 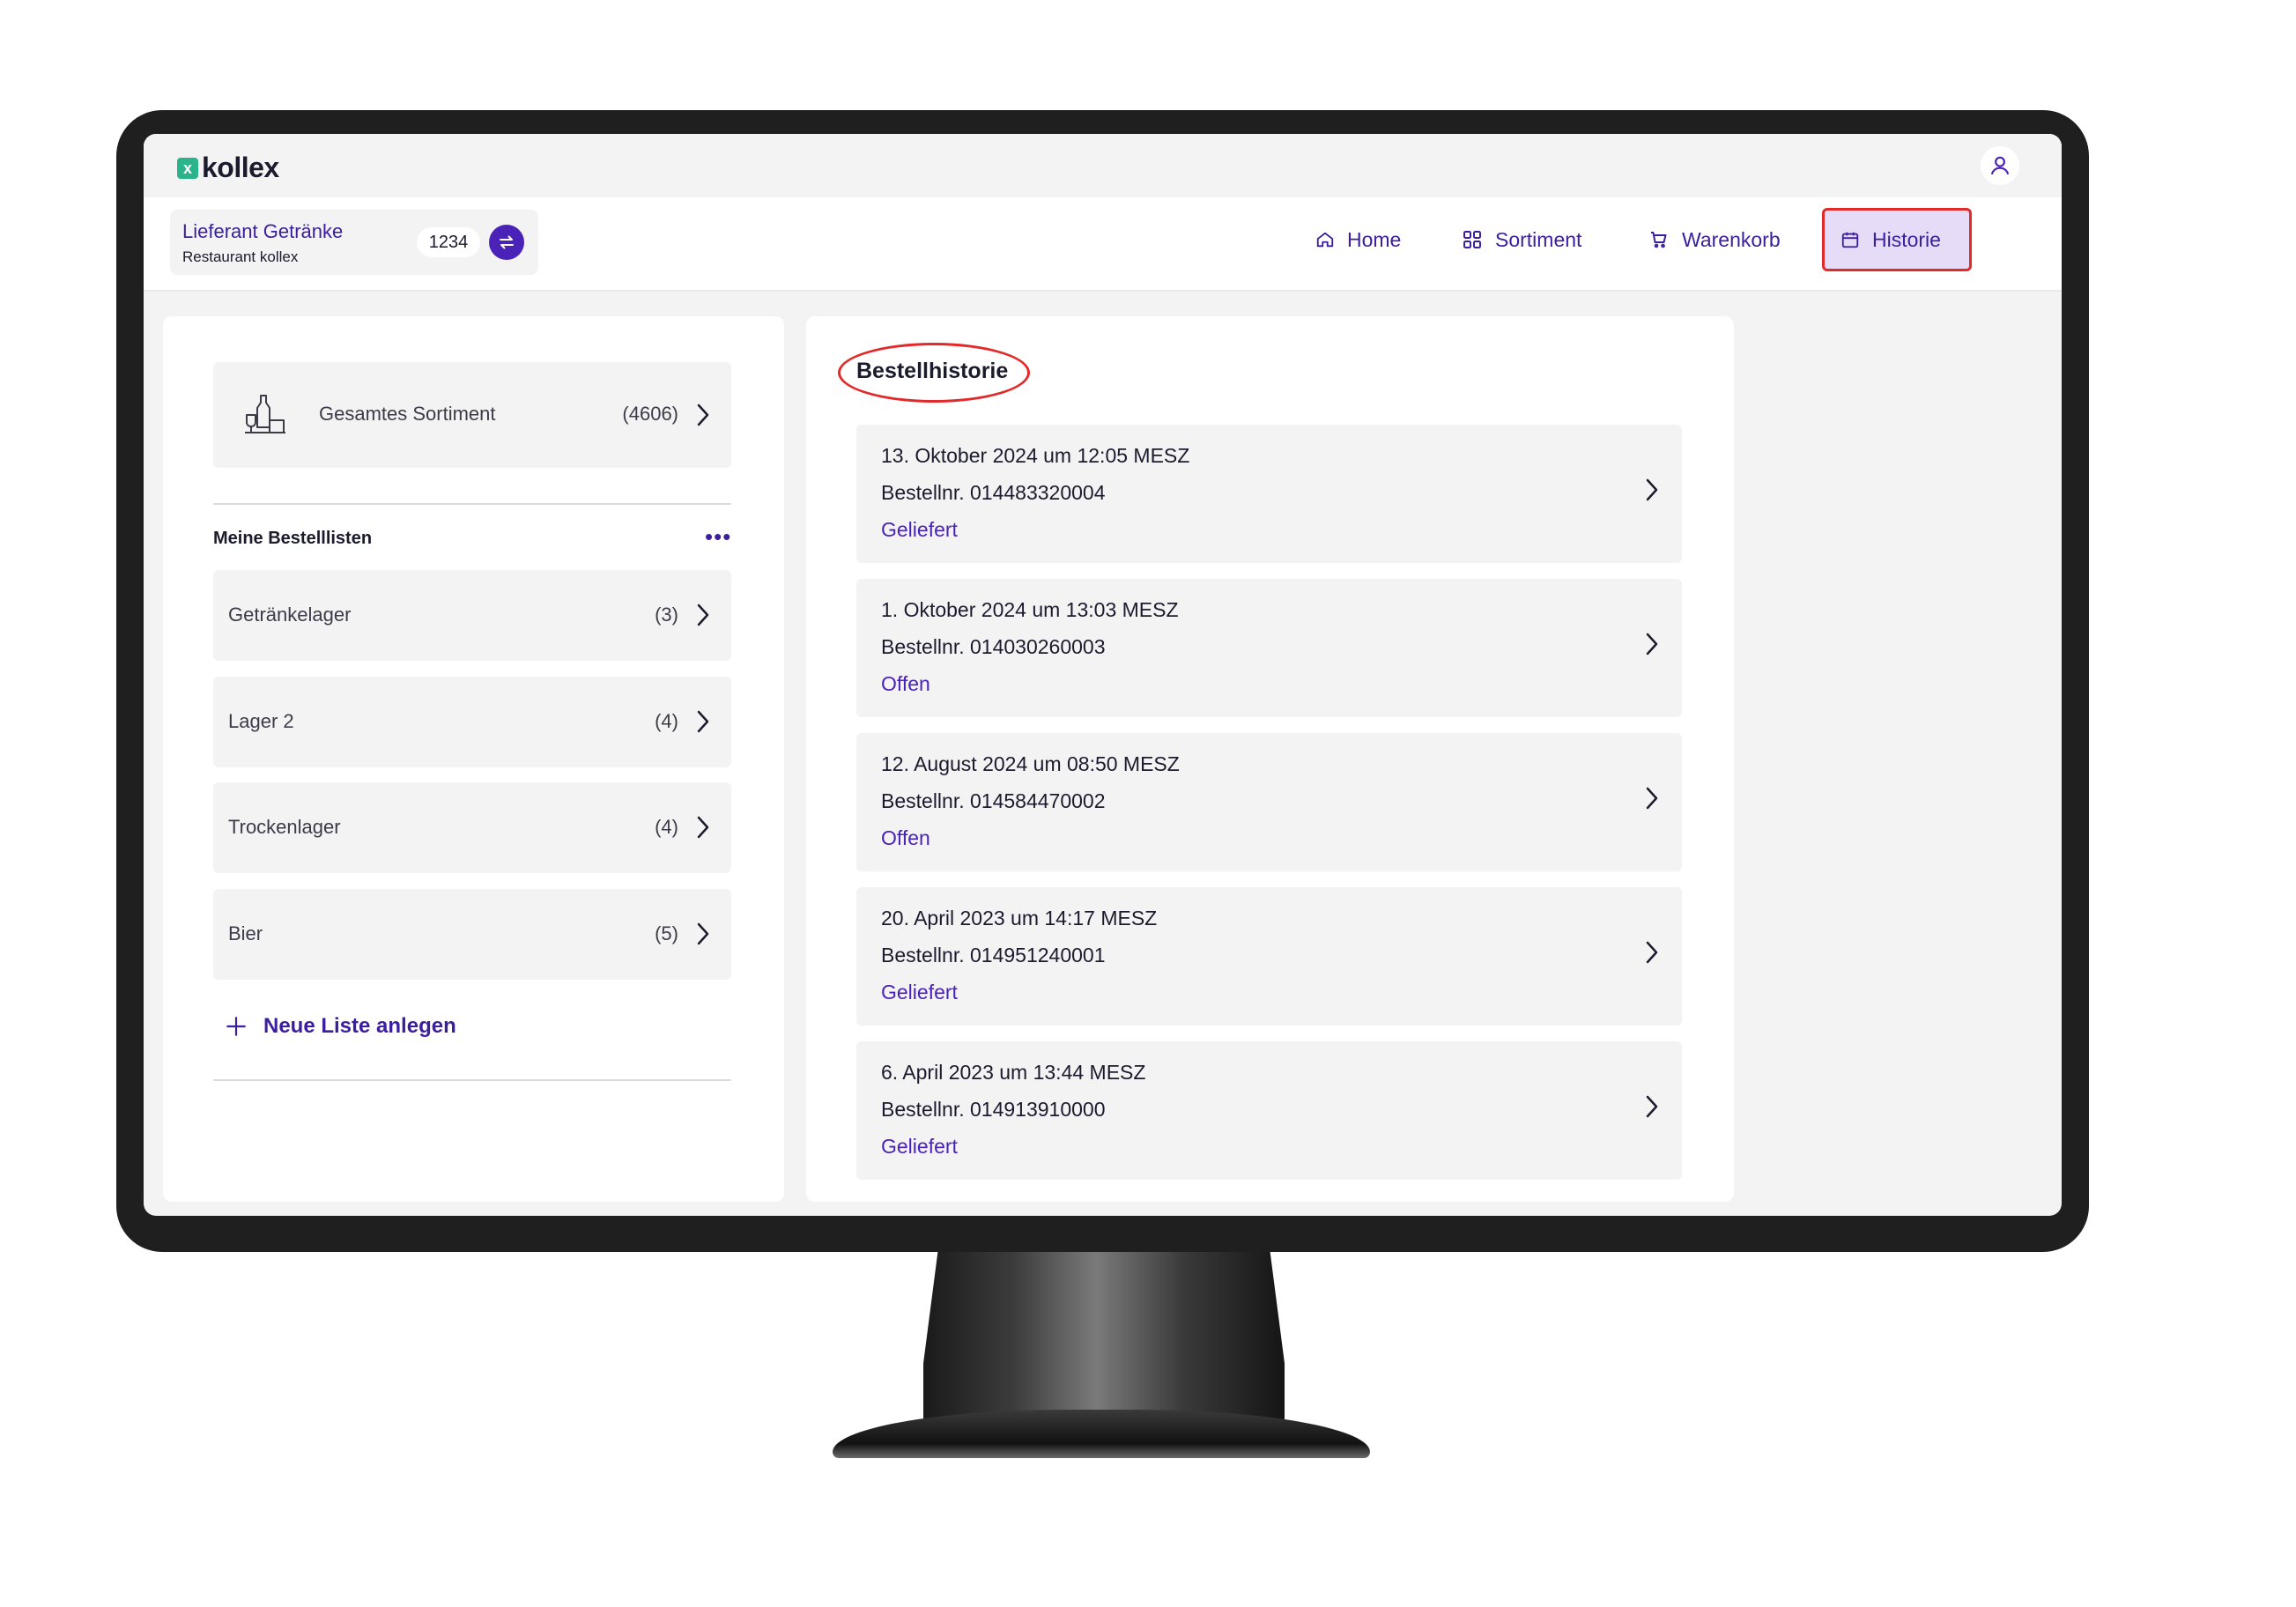 I want to click on grid-icon, so click(x=1472, y=239).